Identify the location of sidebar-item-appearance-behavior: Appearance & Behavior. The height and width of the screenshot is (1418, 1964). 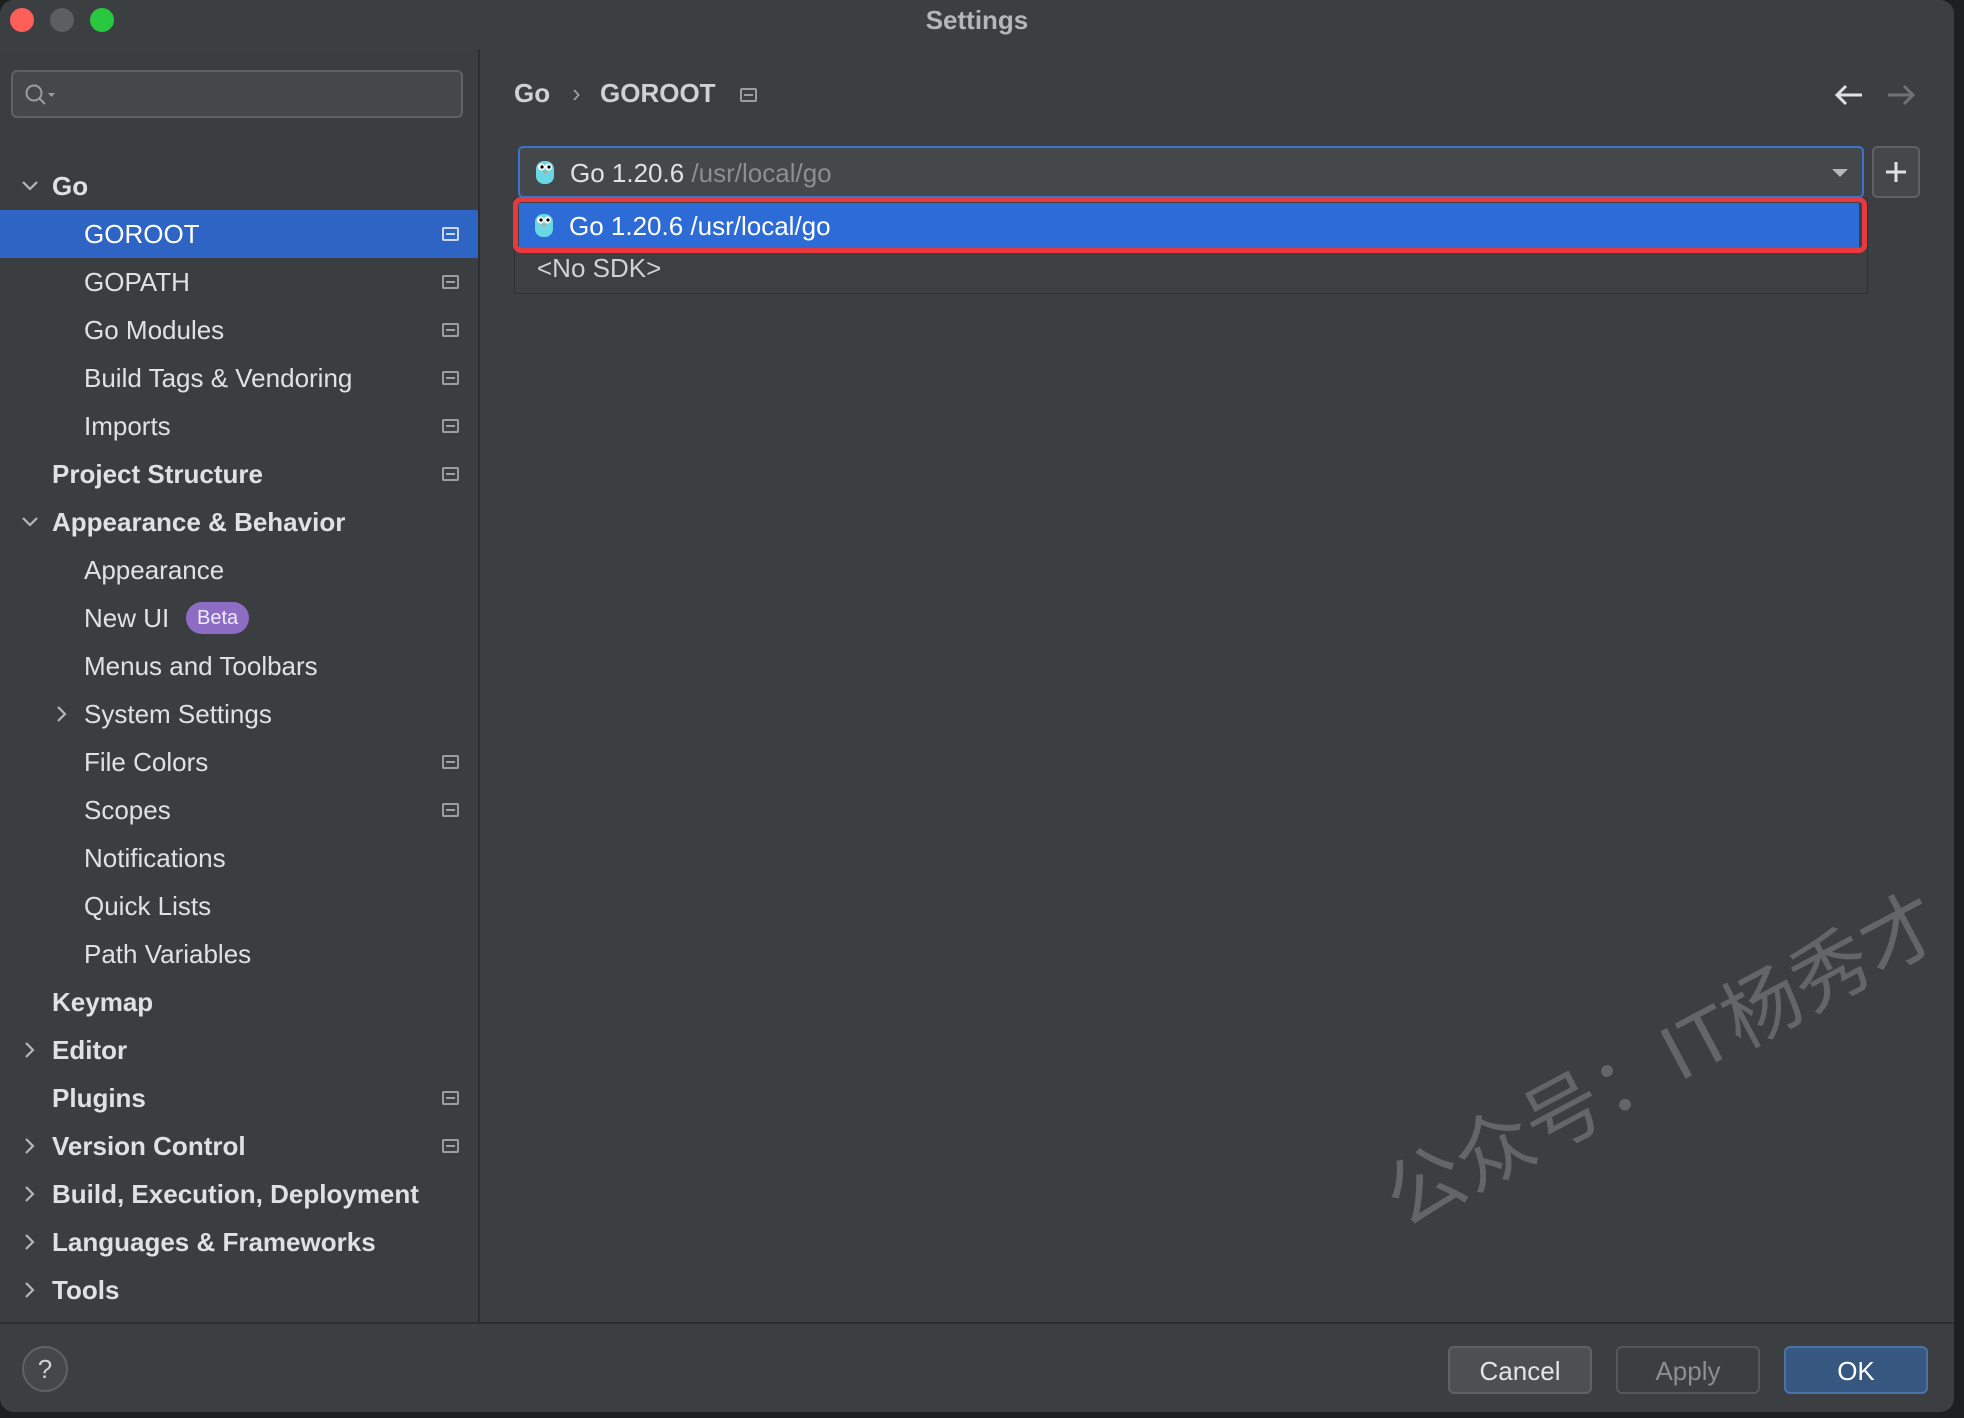
(239, 522).